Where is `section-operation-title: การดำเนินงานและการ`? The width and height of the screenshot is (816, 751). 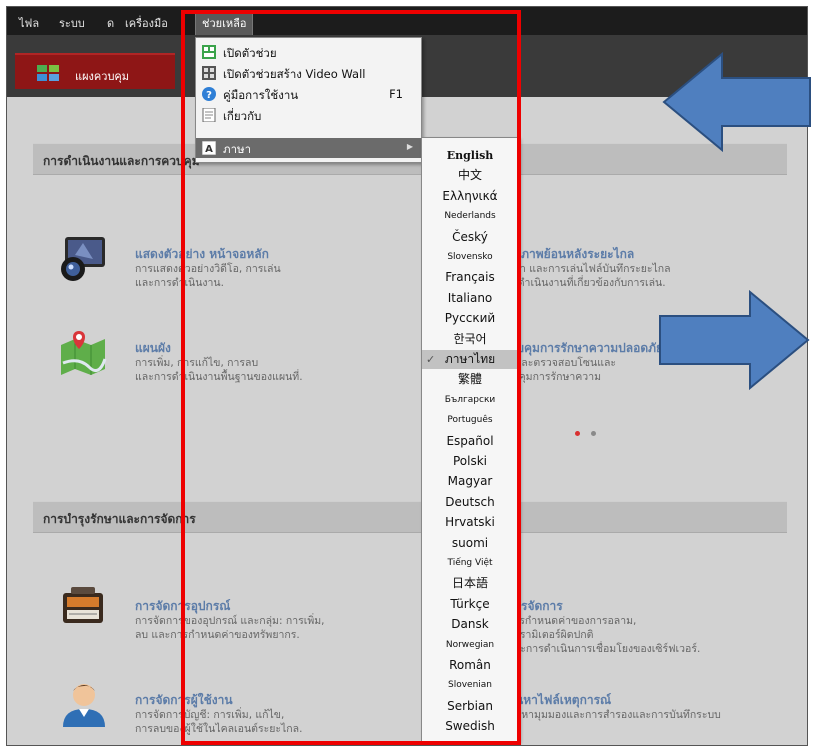
section-operation-title: การดำเนินงานและการ is located at coordinates (102, 161).